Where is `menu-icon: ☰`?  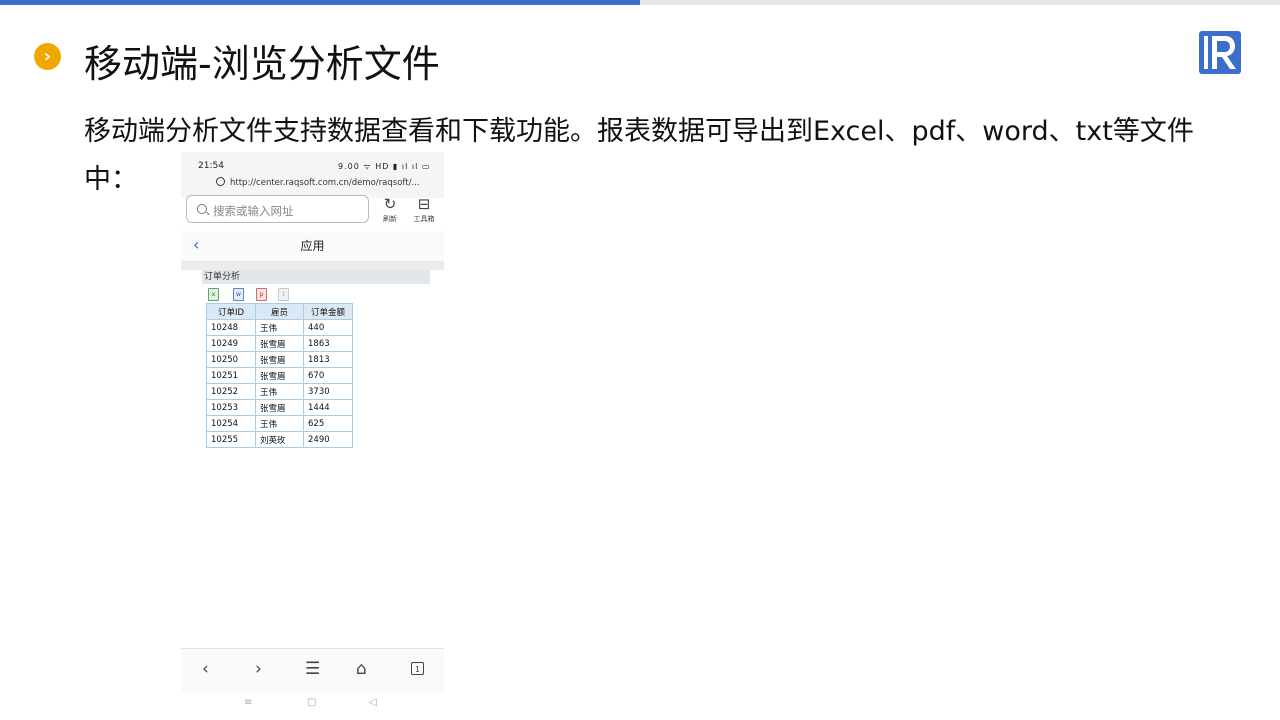
menu-icon: ☰ is located at coordinates (312, 669).